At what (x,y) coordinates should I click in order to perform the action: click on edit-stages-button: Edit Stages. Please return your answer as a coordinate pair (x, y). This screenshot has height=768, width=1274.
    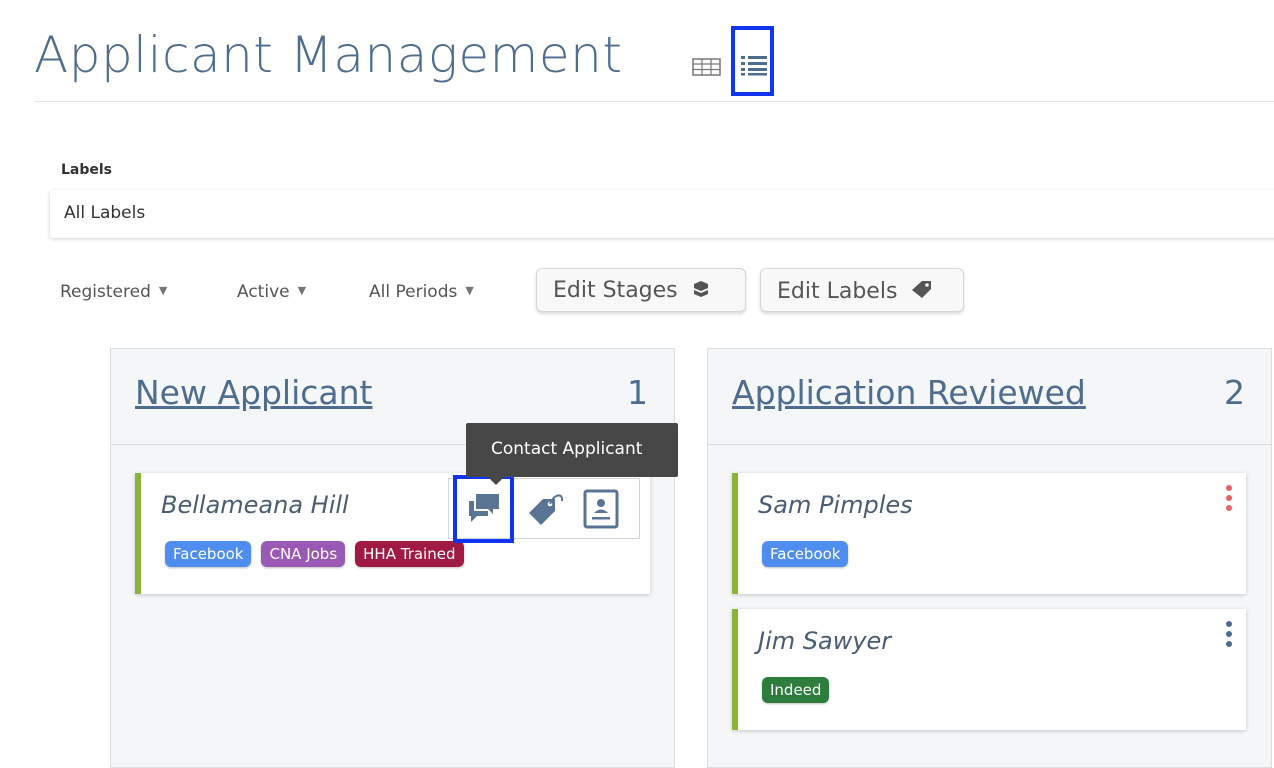
    Looking at the image, I should click on (641, 290).